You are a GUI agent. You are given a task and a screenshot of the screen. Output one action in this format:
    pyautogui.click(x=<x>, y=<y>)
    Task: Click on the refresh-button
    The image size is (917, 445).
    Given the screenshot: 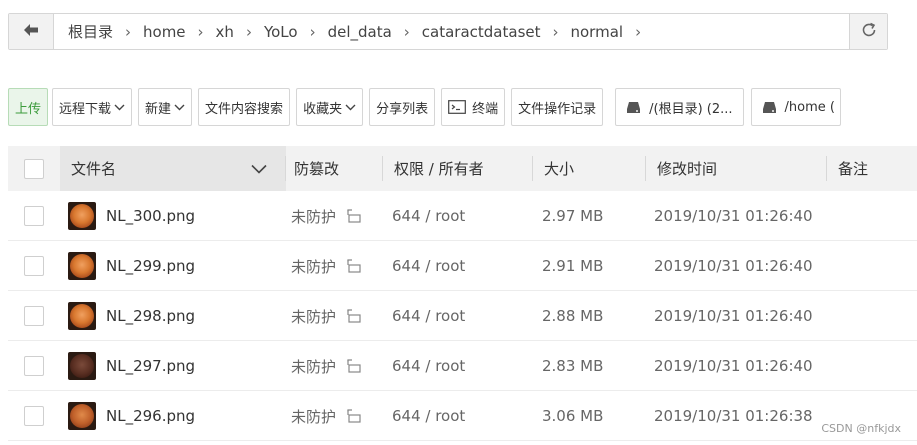 What is the action you would take?
    pyautogui.click(x=868, y=31)
    